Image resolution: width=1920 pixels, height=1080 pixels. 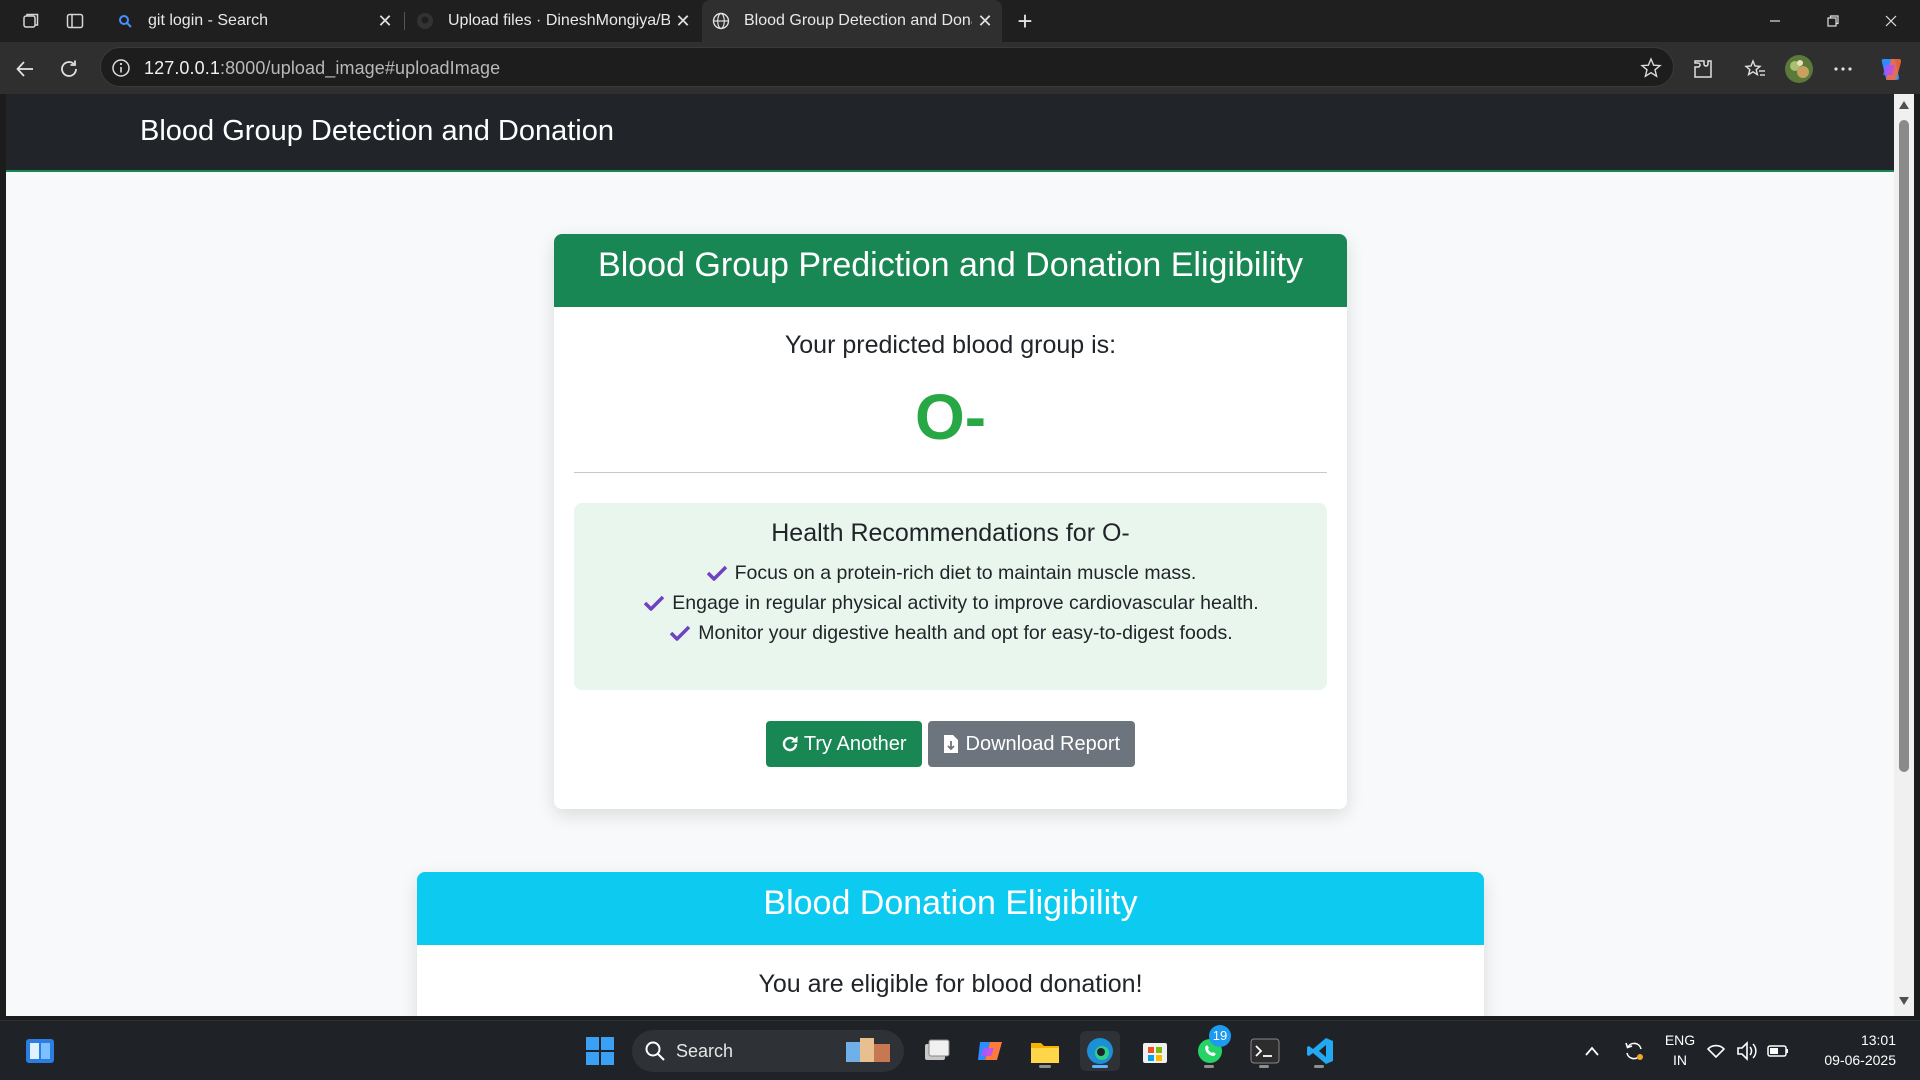 I want to click on terminal-icon, so click(x=1265, y=1051).